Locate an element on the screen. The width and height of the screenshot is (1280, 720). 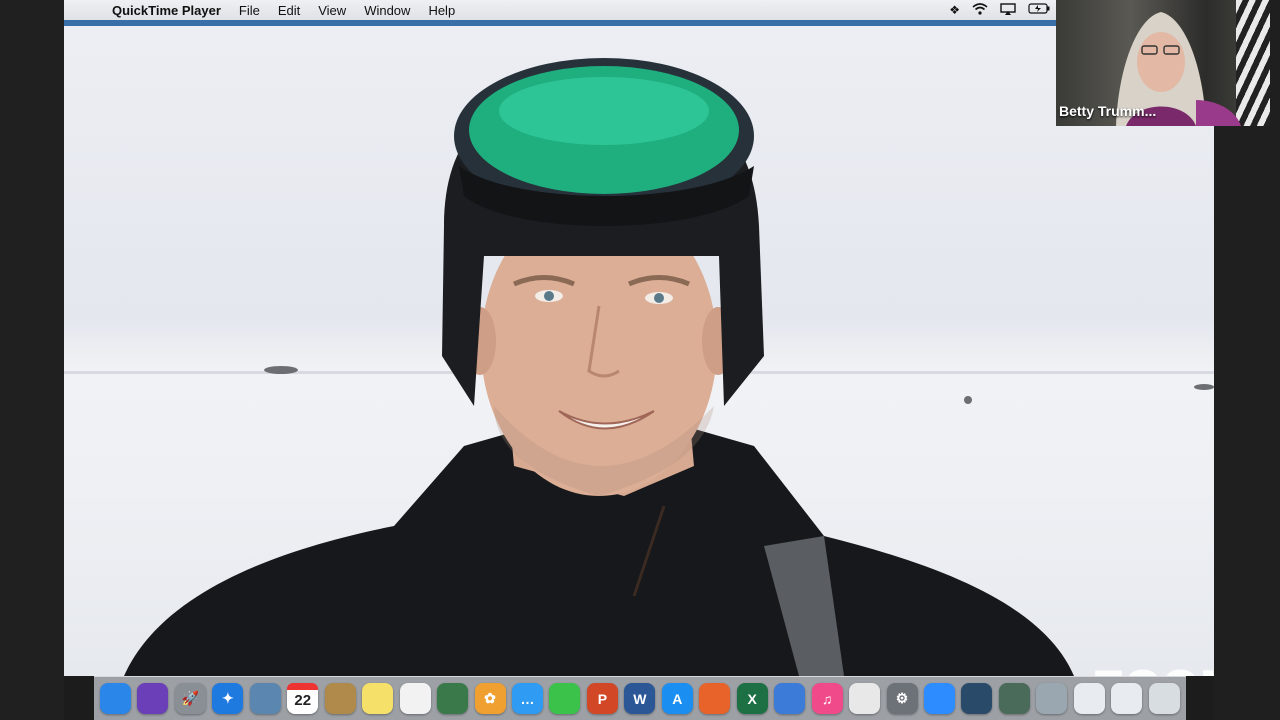
calendar-day-number: 22 is located at coordinates (303, 700).